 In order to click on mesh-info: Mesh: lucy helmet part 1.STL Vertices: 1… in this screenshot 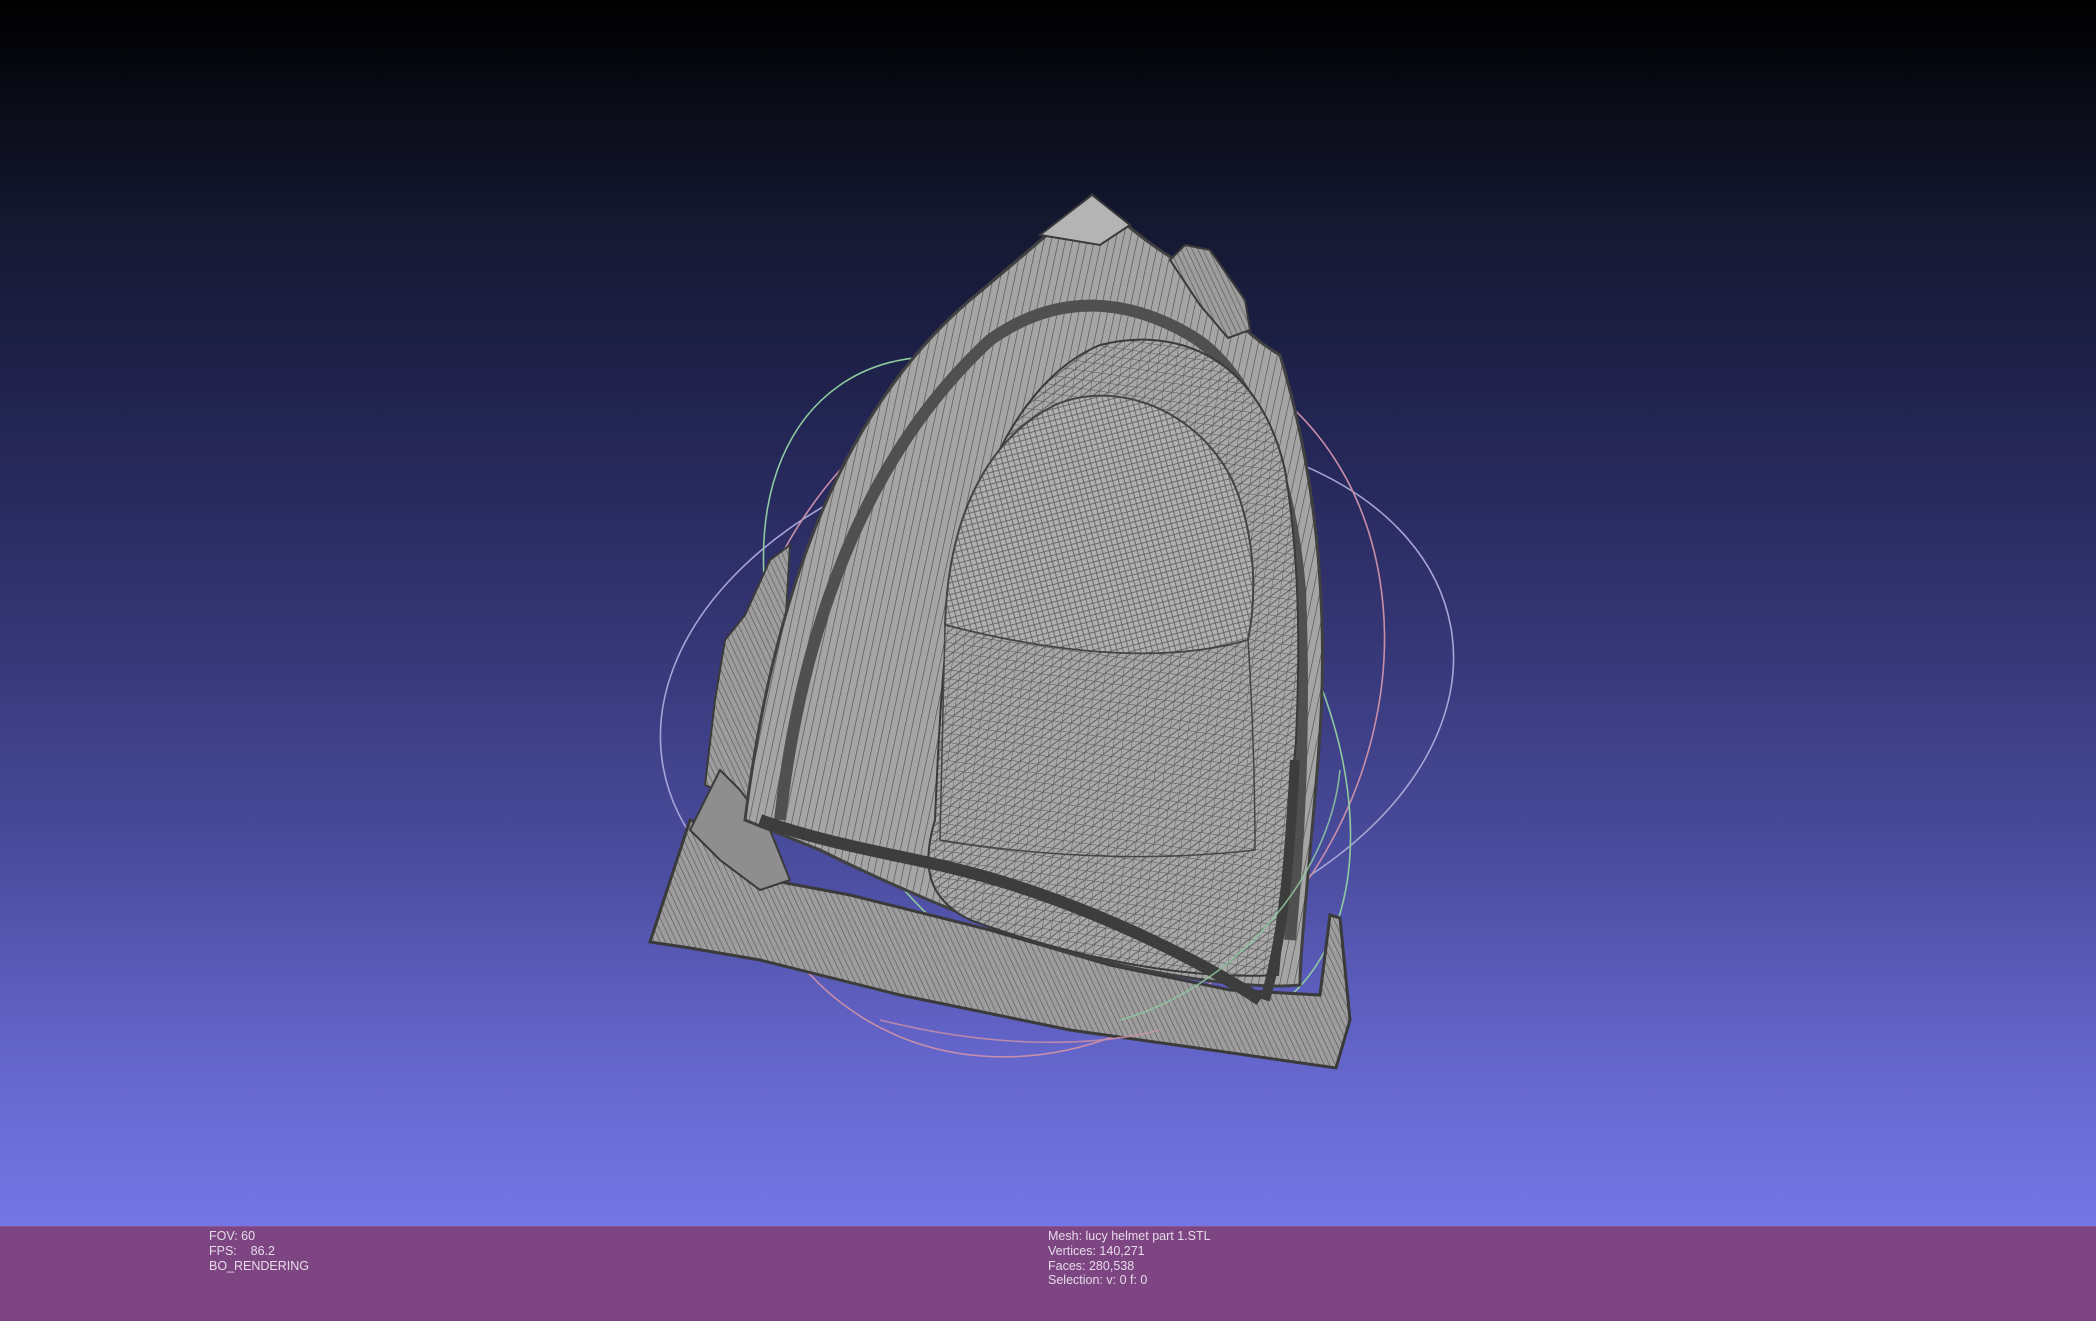, I will do `click(1129, 1258)`.